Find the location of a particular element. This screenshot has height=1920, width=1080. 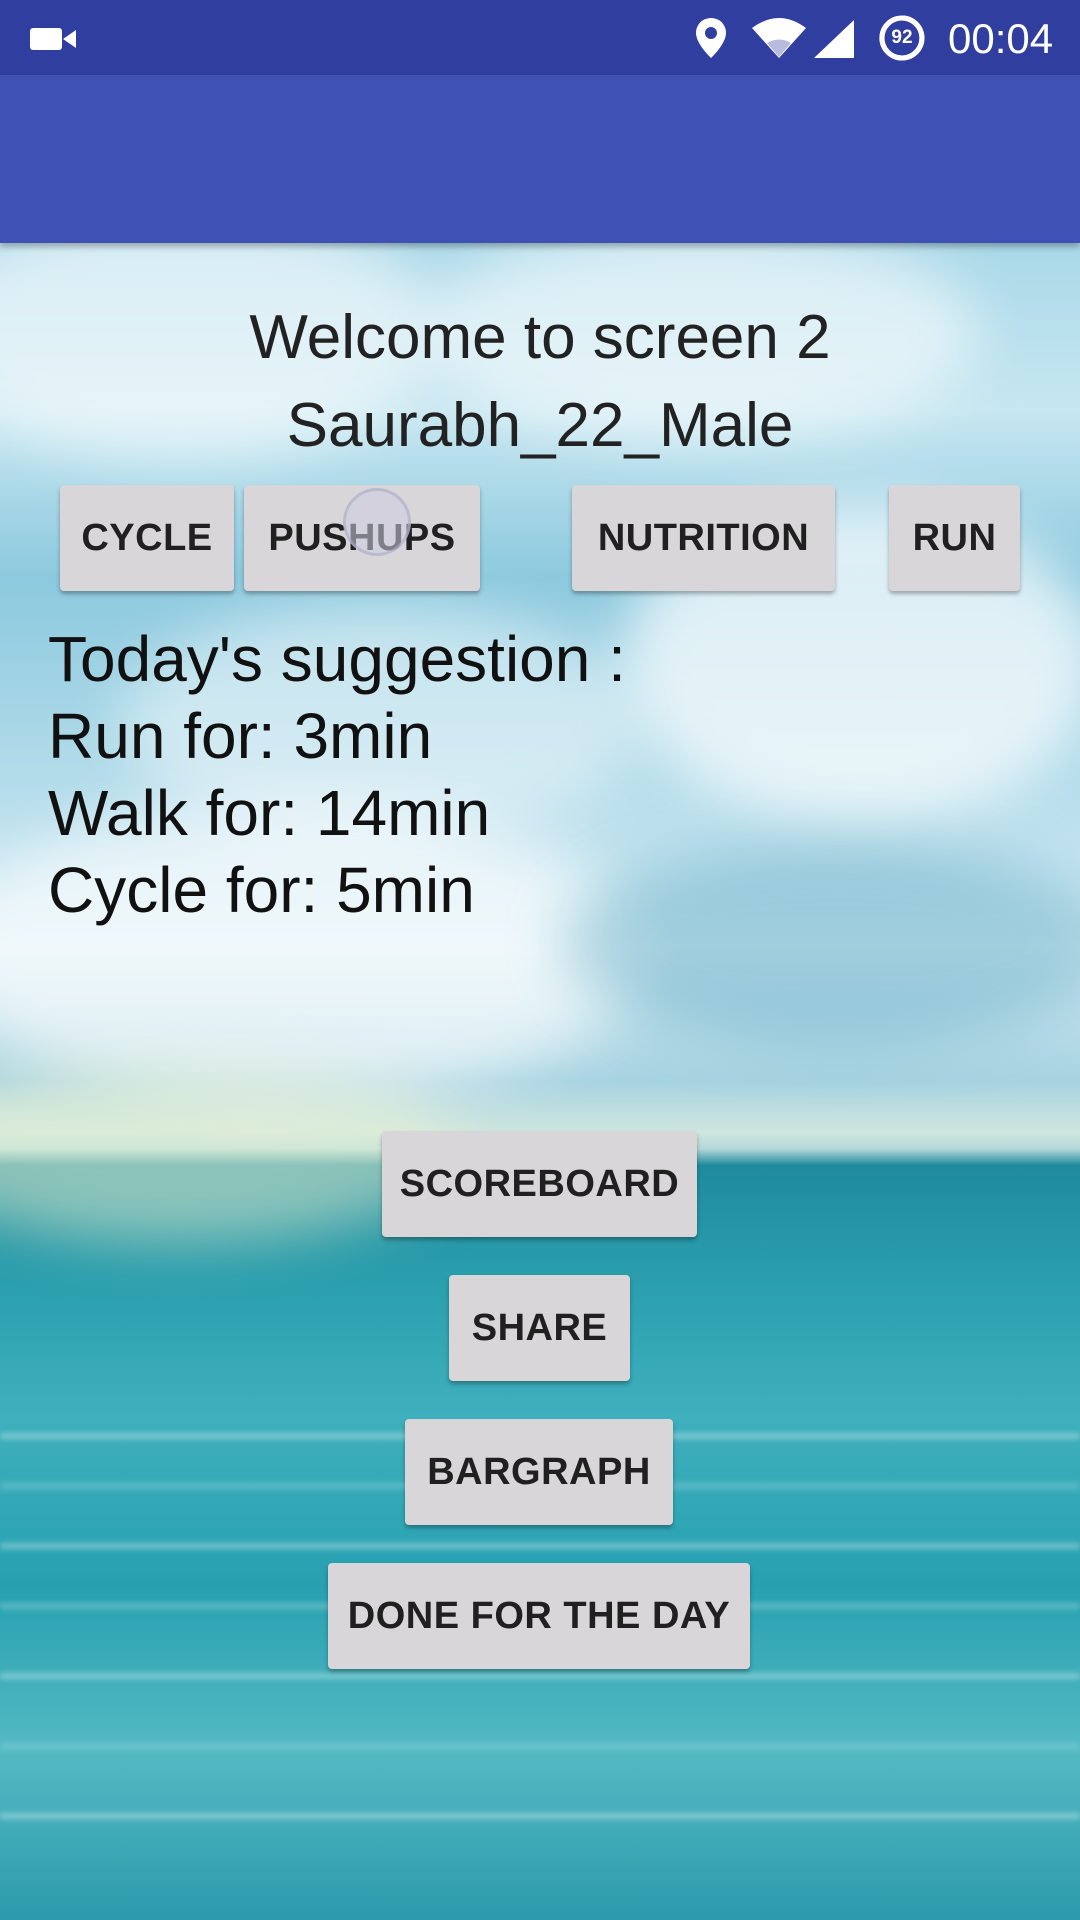

app-bar is located at coordinates (540, 159).